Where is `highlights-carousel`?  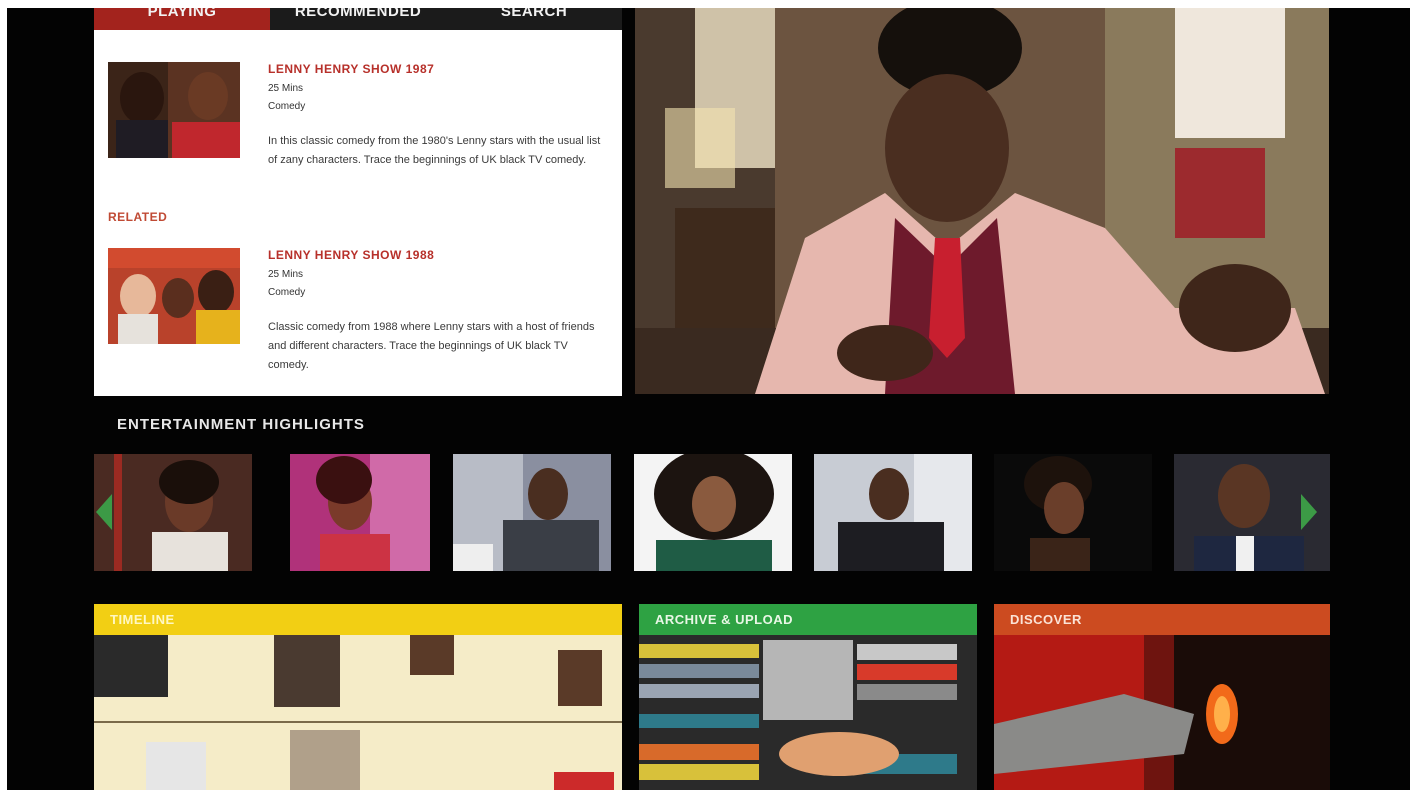 highlights-carousel is located at coordinates (712, 512).